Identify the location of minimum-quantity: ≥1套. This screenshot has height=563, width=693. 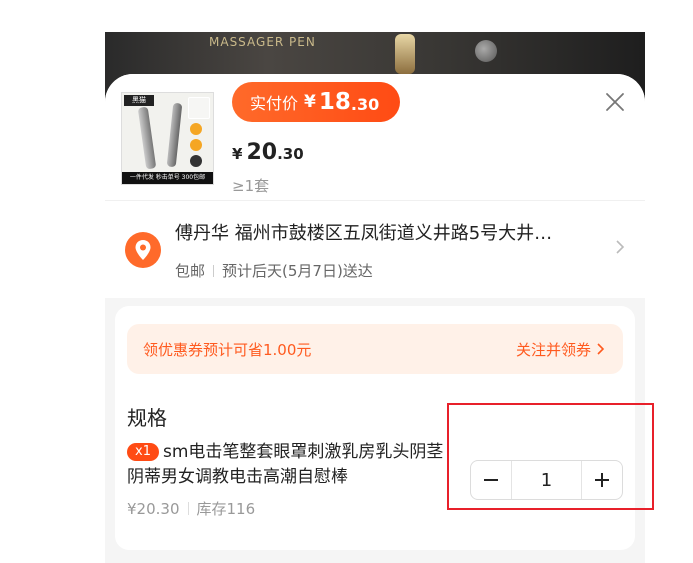
(251, 186).